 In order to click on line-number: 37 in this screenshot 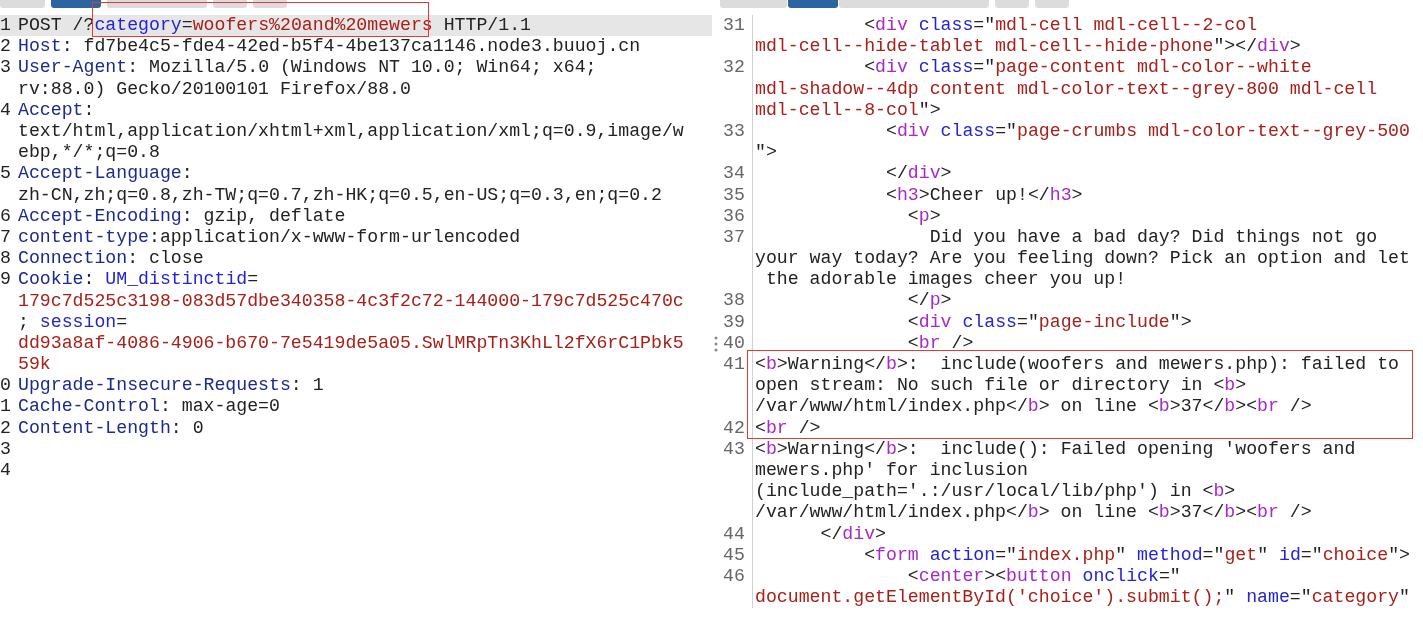, I will do `click(734, 236)`.